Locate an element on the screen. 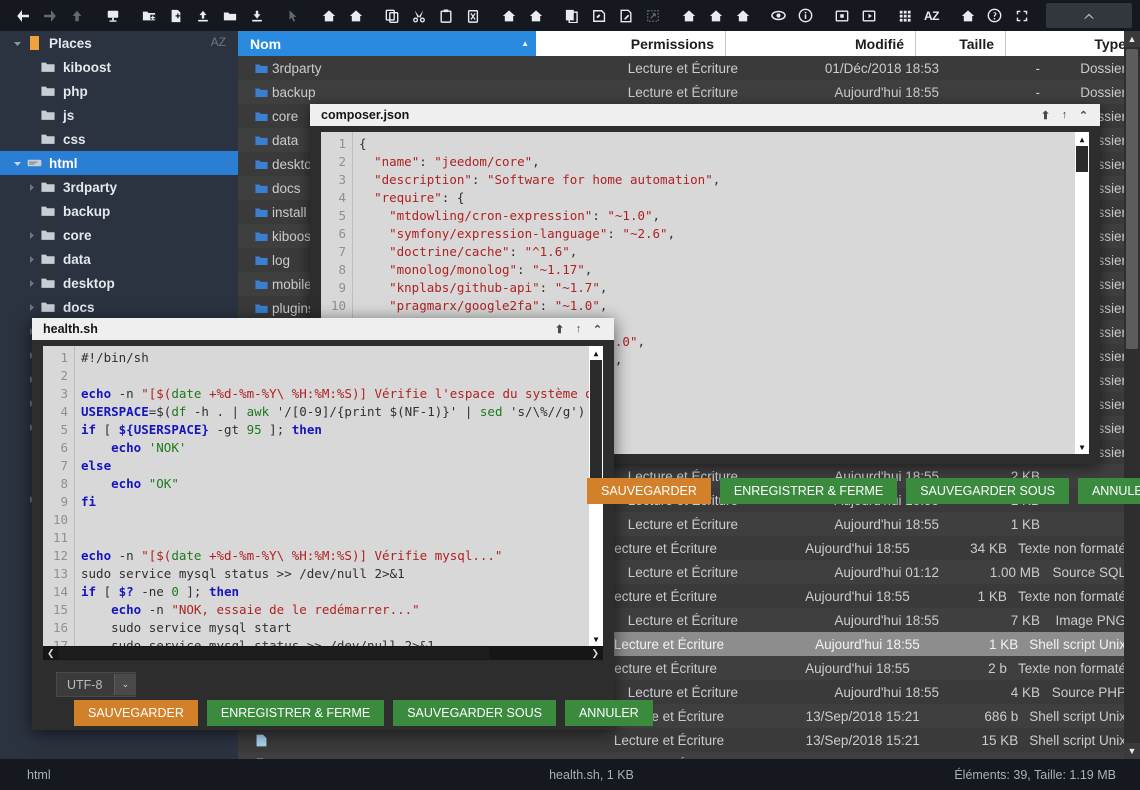 The height and width of the screenshot is (790, 1140). column-header-type: Type is located at coordinates (1073, 43).